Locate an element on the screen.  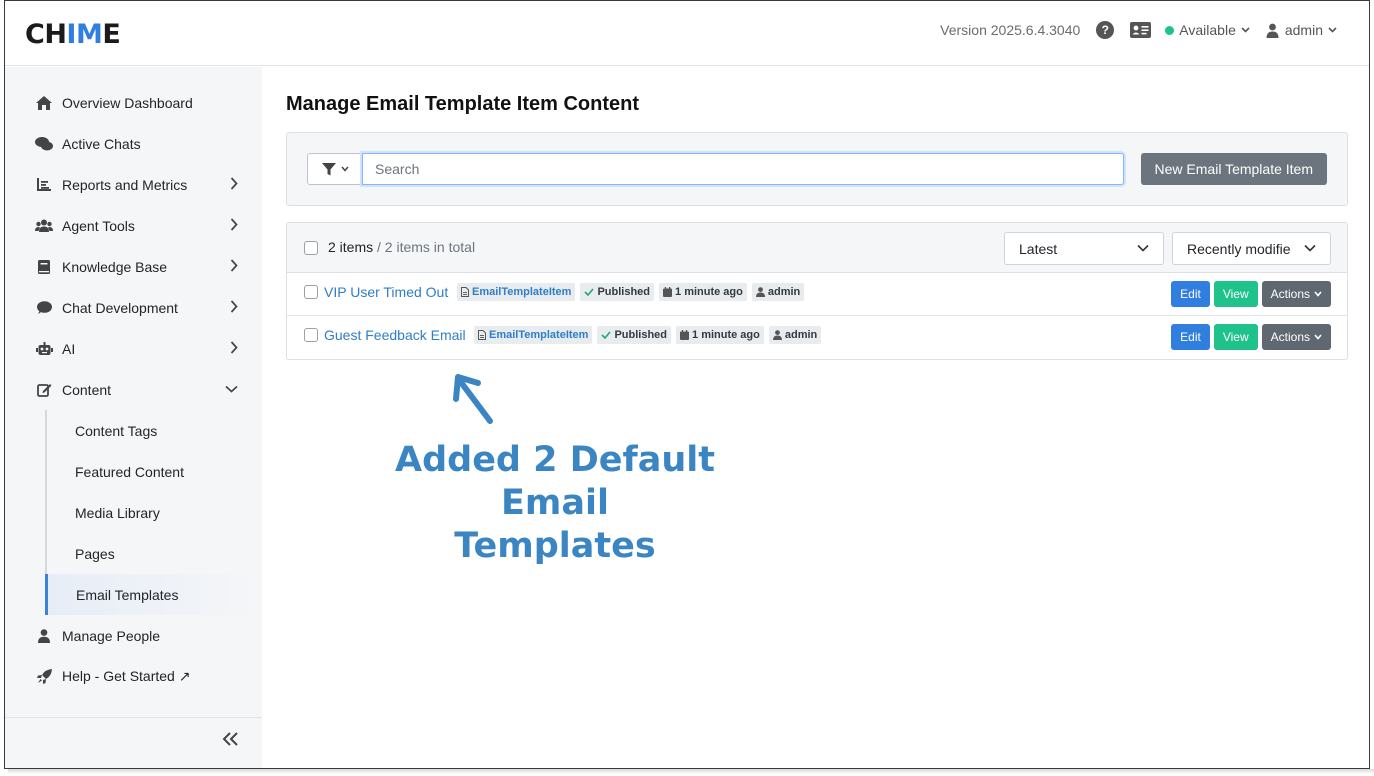
sidebar-subitem-featured-content: Featured Content is located at coordinates (153, 471).